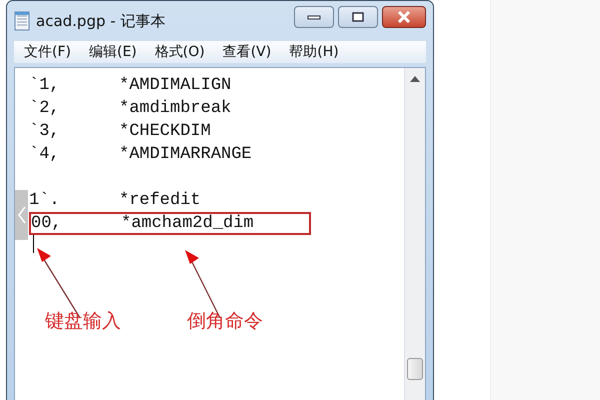 This screenshot has width=600, height=400. I want to click on maximize-button, so click(358, 17).